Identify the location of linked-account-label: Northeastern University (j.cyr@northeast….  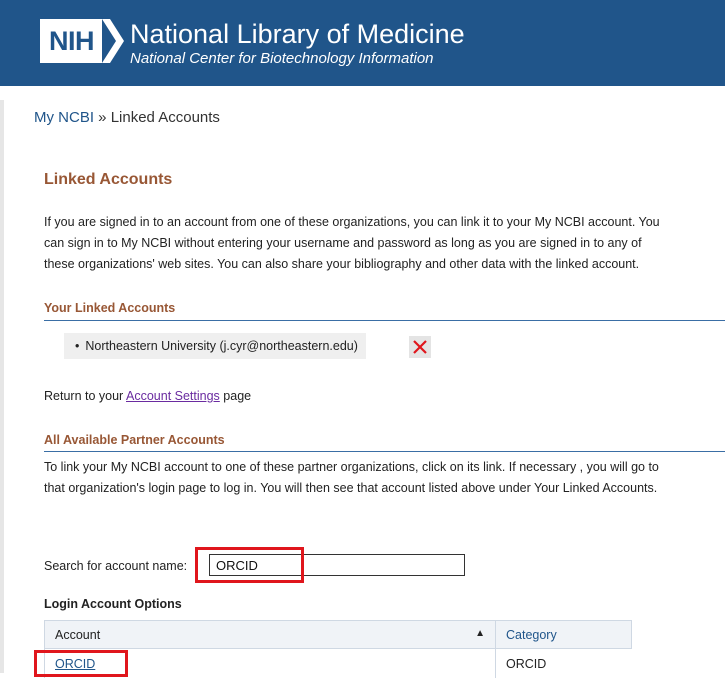
(221, 346).